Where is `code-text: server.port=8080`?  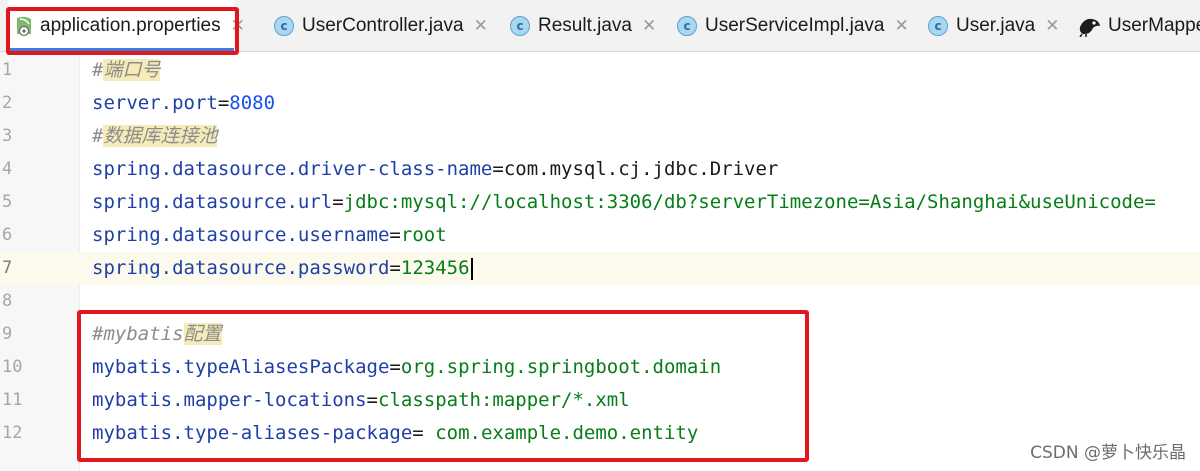
code-text: server.port=8080 is located at coordinates (183, 103).